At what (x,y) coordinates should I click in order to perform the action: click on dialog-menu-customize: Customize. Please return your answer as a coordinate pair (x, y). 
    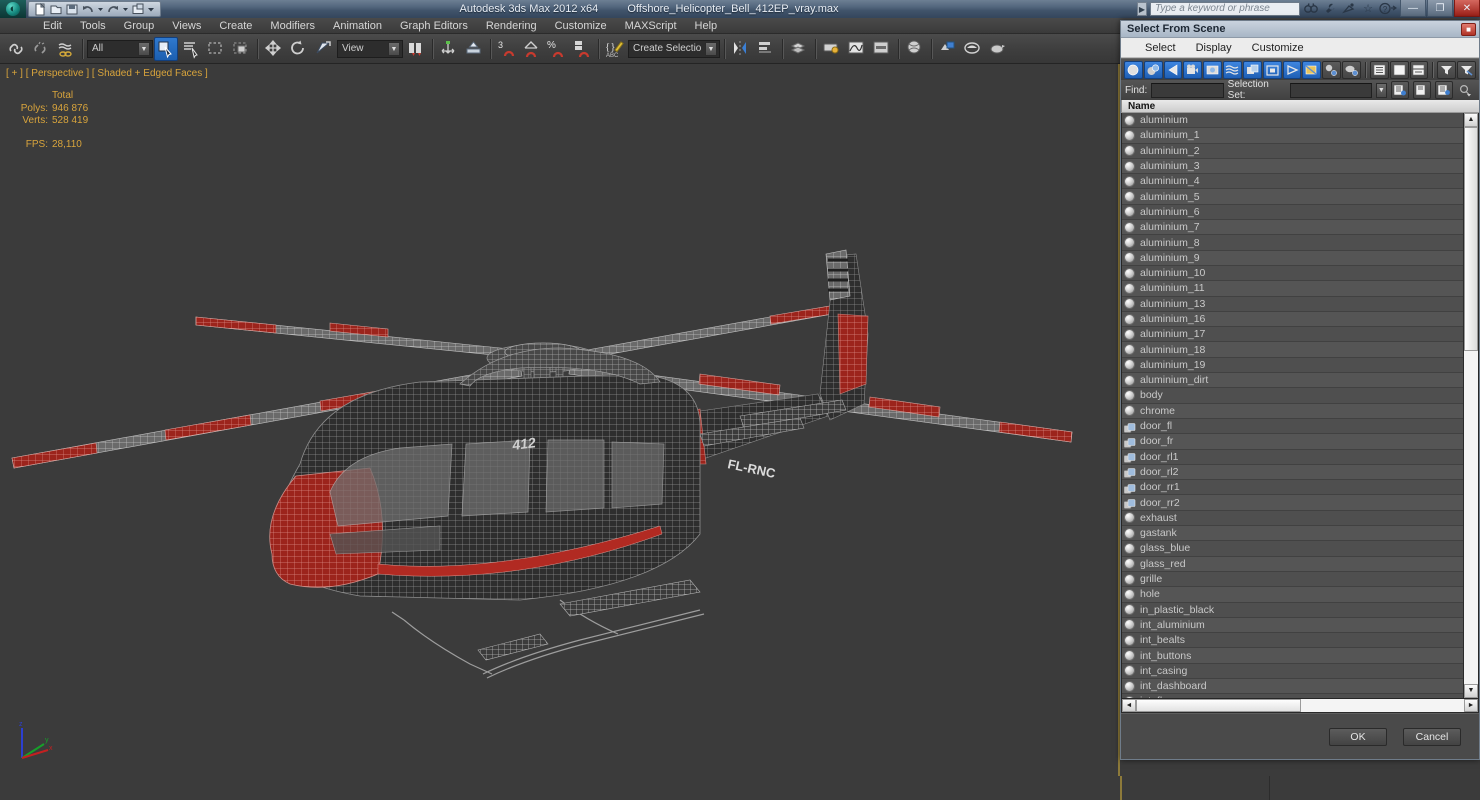
    Looking at the image, I should click on (1278, 48).